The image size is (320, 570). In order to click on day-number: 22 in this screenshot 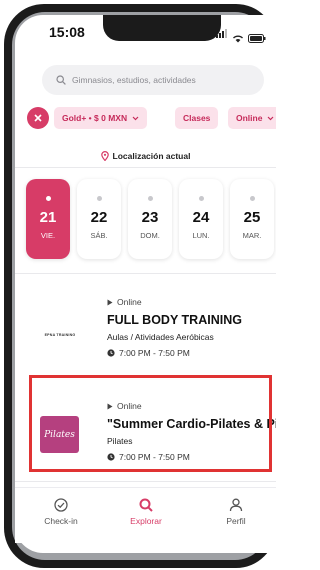, I will do `click(99, 217)`.